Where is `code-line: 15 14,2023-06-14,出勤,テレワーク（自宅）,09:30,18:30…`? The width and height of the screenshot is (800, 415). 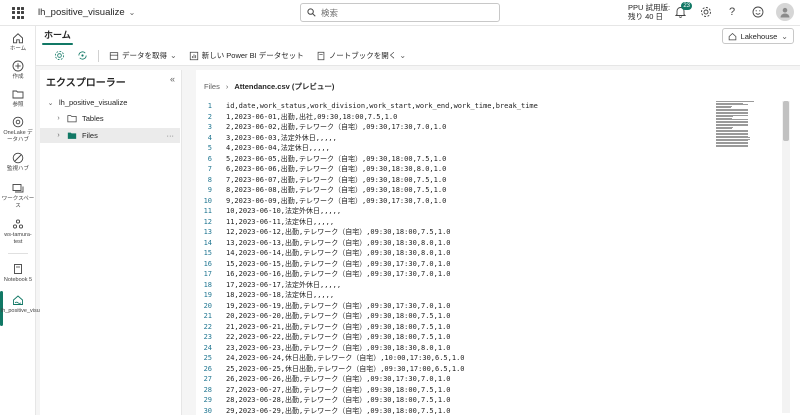
code-line: 15 14,2023-06-14,出勤,テレワーク（自宅）,09:30,18:30… is located at coordinates (456, 253).